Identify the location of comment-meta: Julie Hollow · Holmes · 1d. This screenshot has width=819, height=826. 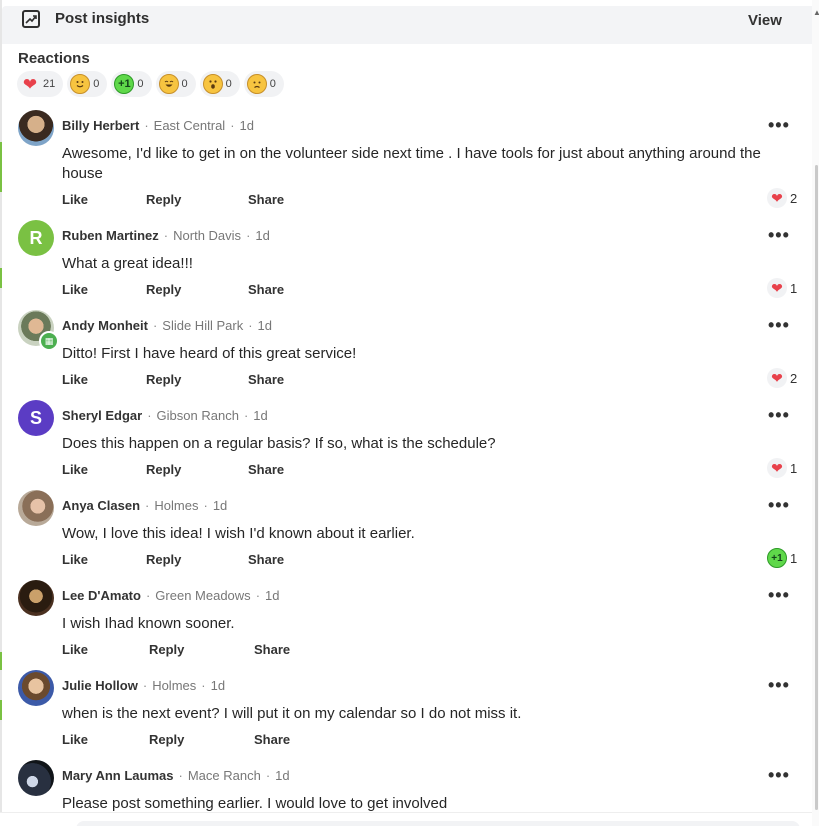
(143, 685).